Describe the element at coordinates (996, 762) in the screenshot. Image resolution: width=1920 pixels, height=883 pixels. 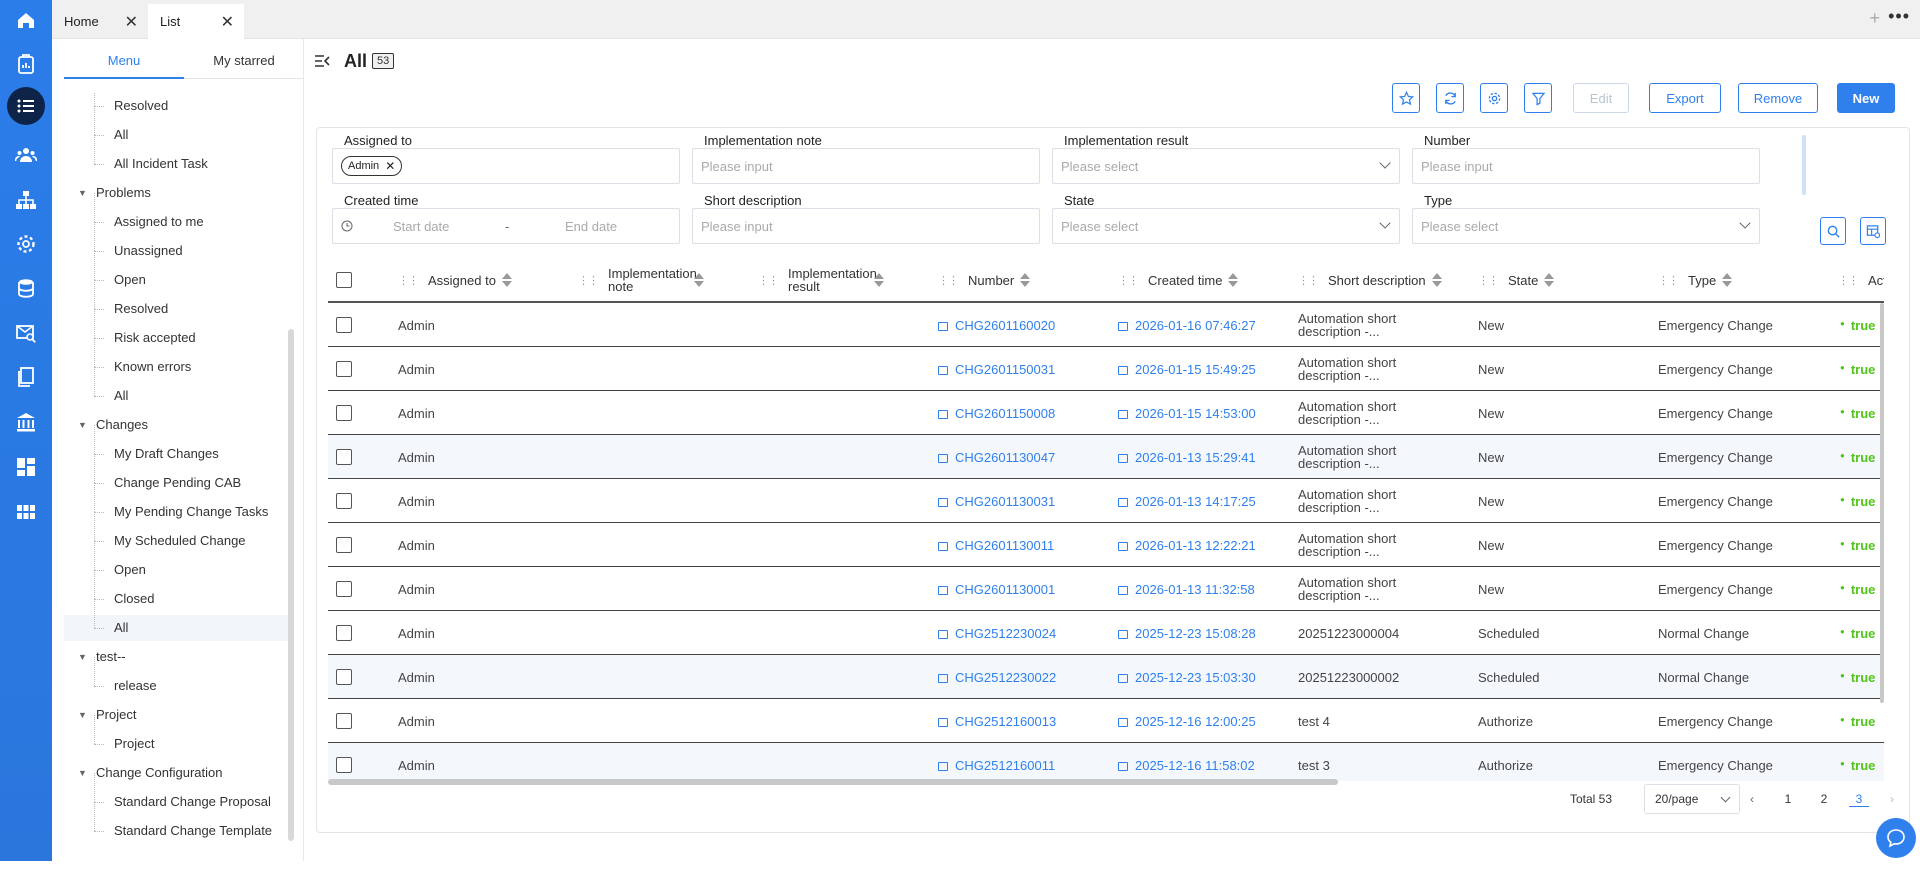
I see `cell-number-link: CHG2512160011` at that location.